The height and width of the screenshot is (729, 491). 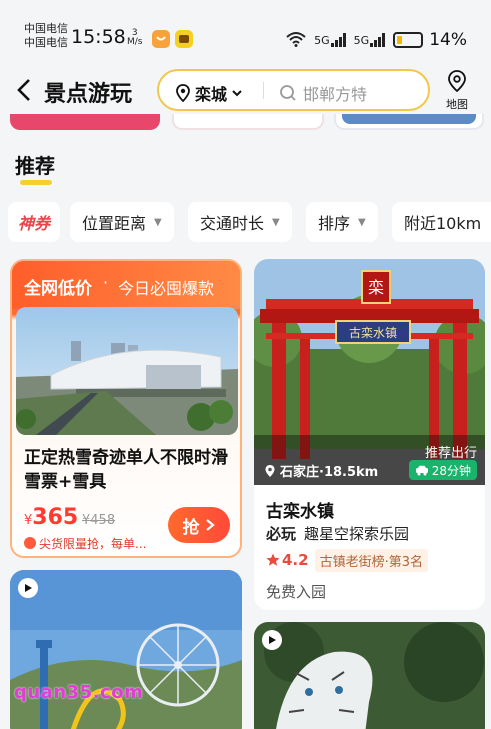 I want to click on wifi-icon, so click(x=296, y=40).